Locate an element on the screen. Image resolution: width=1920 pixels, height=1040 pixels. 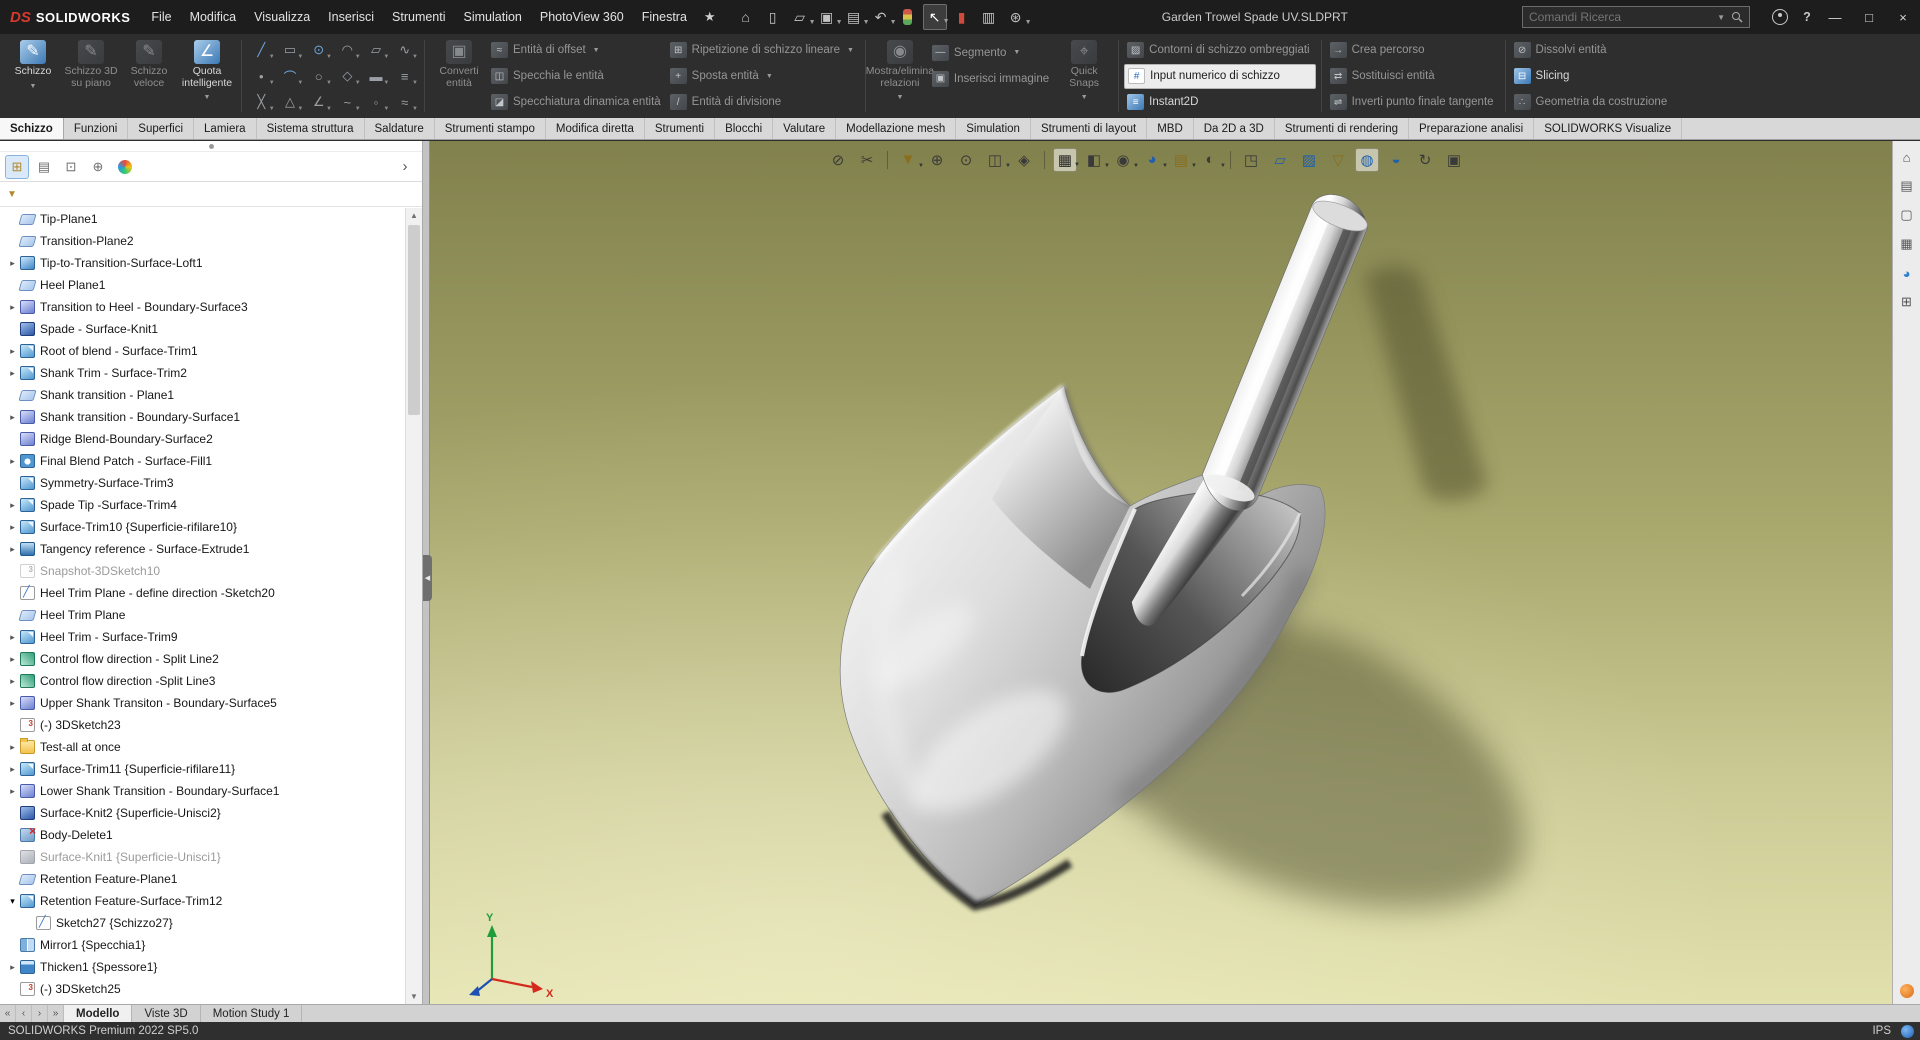
tree-item: Transition-Plane2 is located at coordinates (202, 241).